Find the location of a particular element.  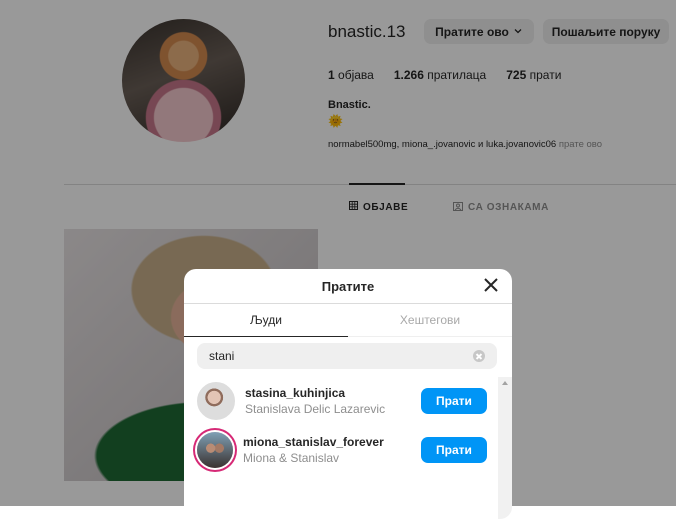

results-scrollbar is located at coordinates (505, 448).